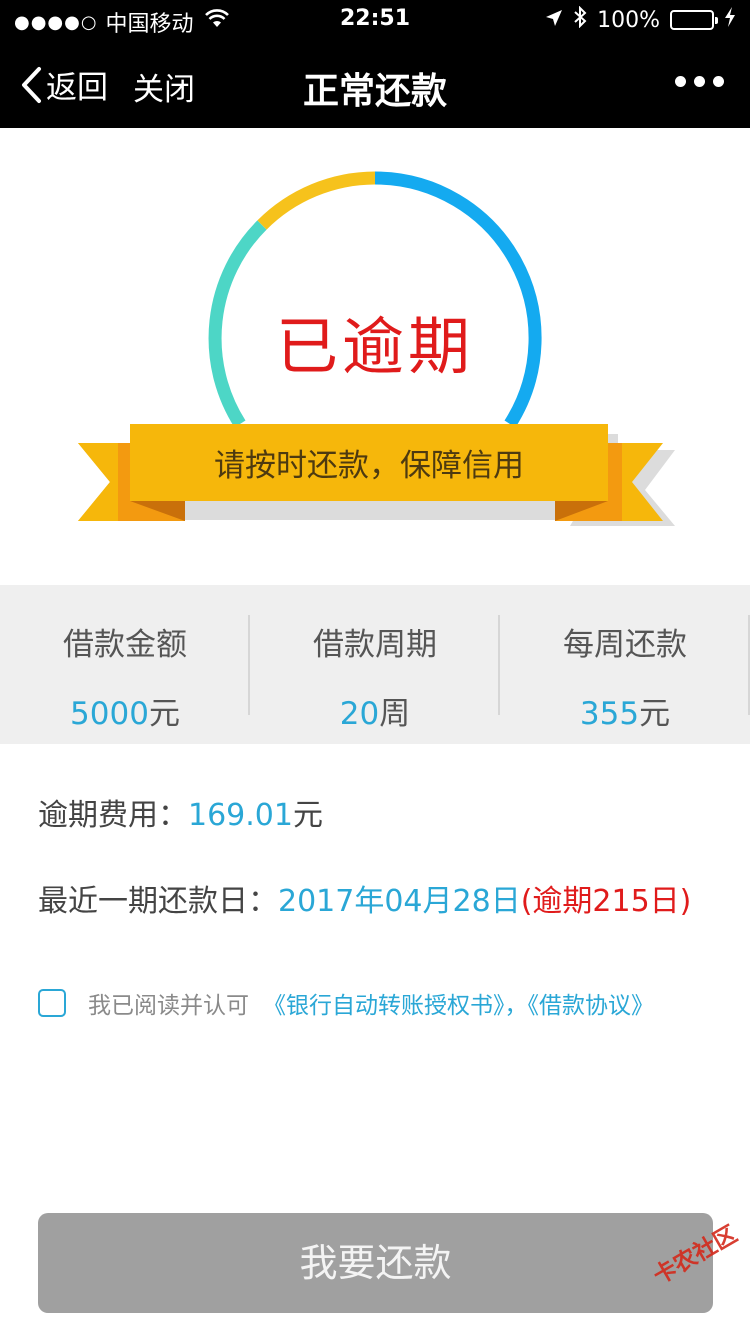  Describe the element at coordinates (375, 20) in the screenshot. I see `status-bar: ●●●●○ 中国移动 22:51 100%` at that location.